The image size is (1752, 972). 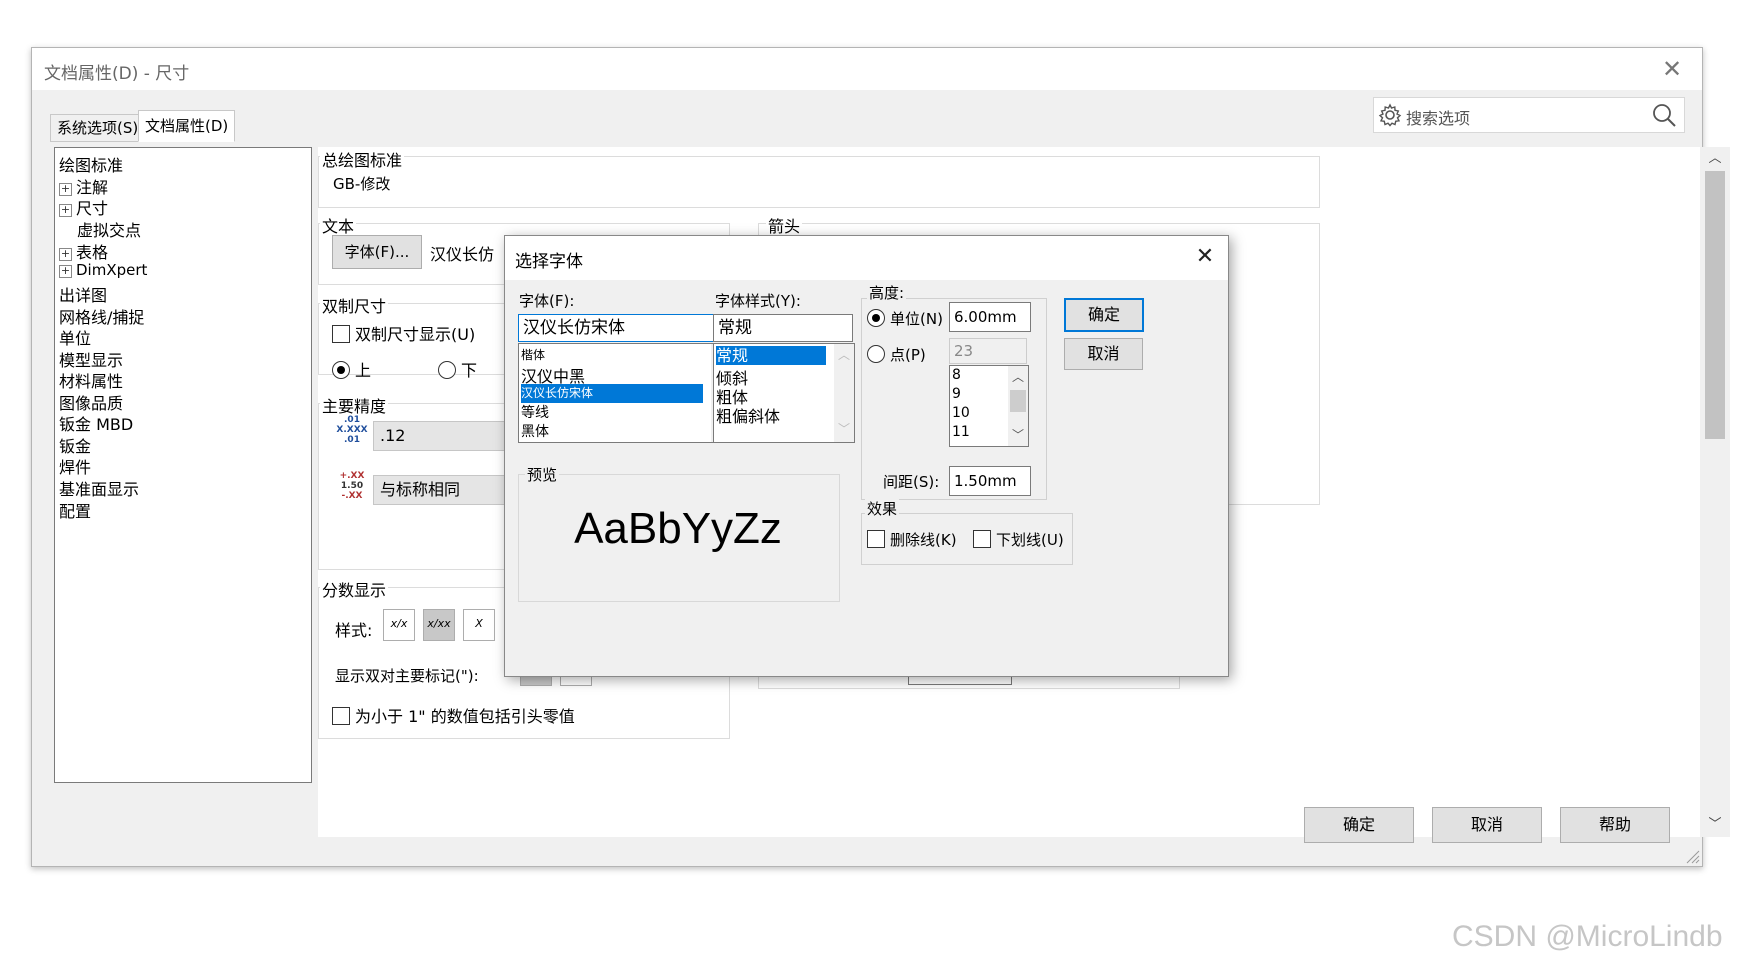 I want to click on fraction-label: 分数显示, so click(x=354, y=589).